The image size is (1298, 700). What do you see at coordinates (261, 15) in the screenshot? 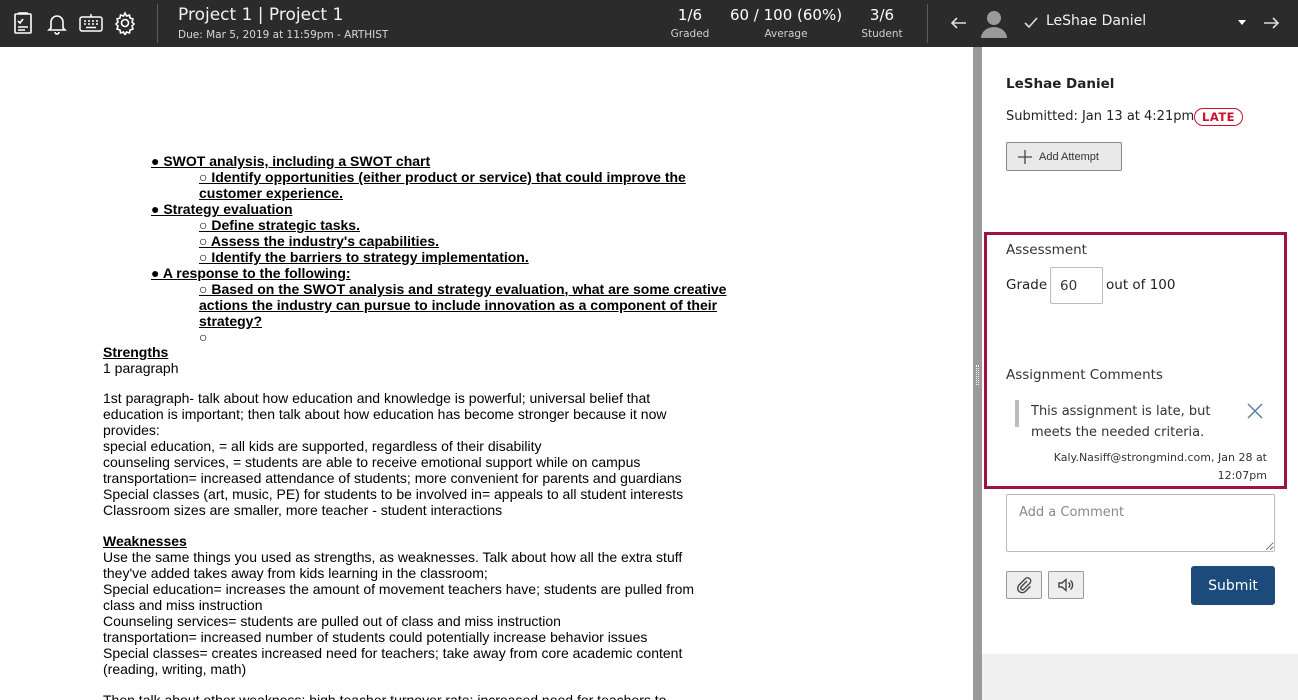
I see `project-title: Project 1 | Project 1` at bounding box center [261, 15].